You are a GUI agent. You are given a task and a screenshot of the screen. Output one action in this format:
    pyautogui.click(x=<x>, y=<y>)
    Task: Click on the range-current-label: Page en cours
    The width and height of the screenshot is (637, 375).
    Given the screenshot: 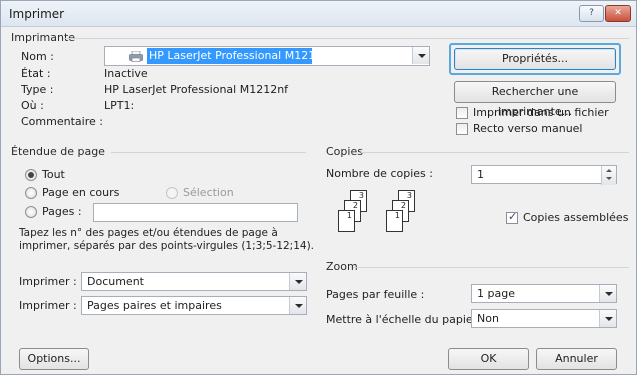 What is the action you would take?
    pyautogui.click(x=81, y=192)
    